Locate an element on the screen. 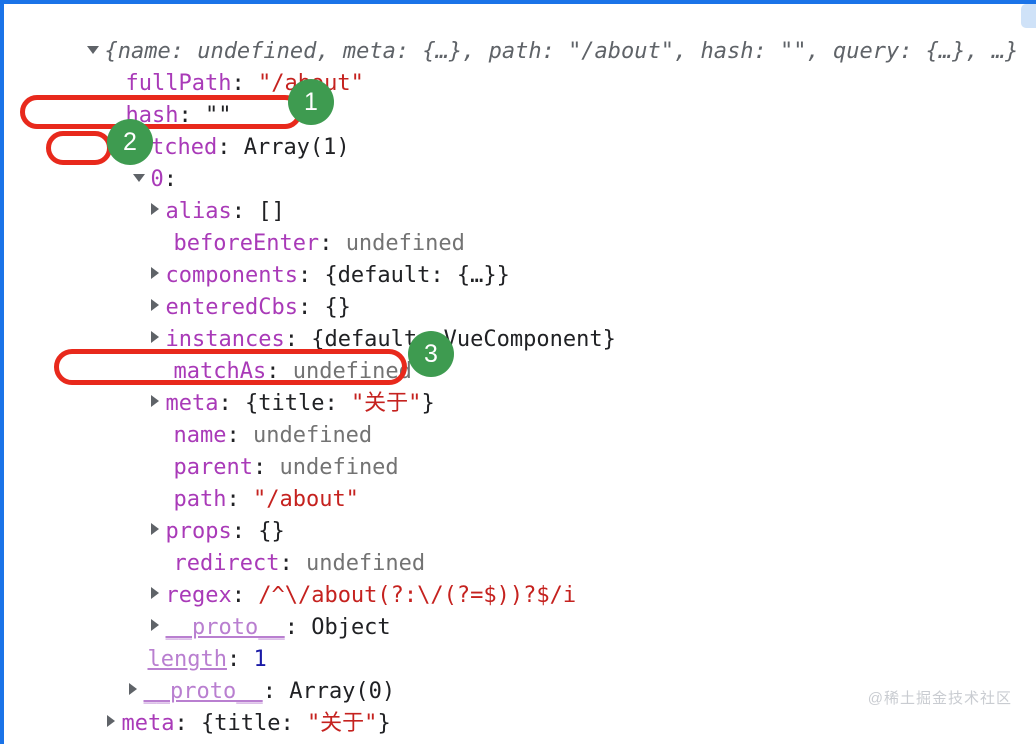 The height and width of the screenshot is (744, 1036). tree-row-beforeenter: beforeEnter: undefined is located at coordinates (518, 226).